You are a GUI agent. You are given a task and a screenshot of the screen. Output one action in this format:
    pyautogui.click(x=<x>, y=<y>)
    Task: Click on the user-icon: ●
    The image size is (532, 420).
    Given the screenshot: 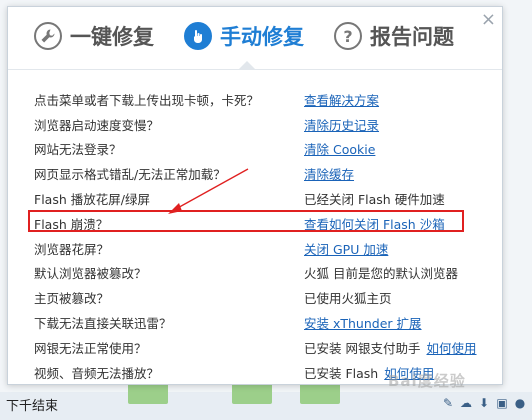 What is the action you would take?
    pyautogui.click(x=520, y=403)
    